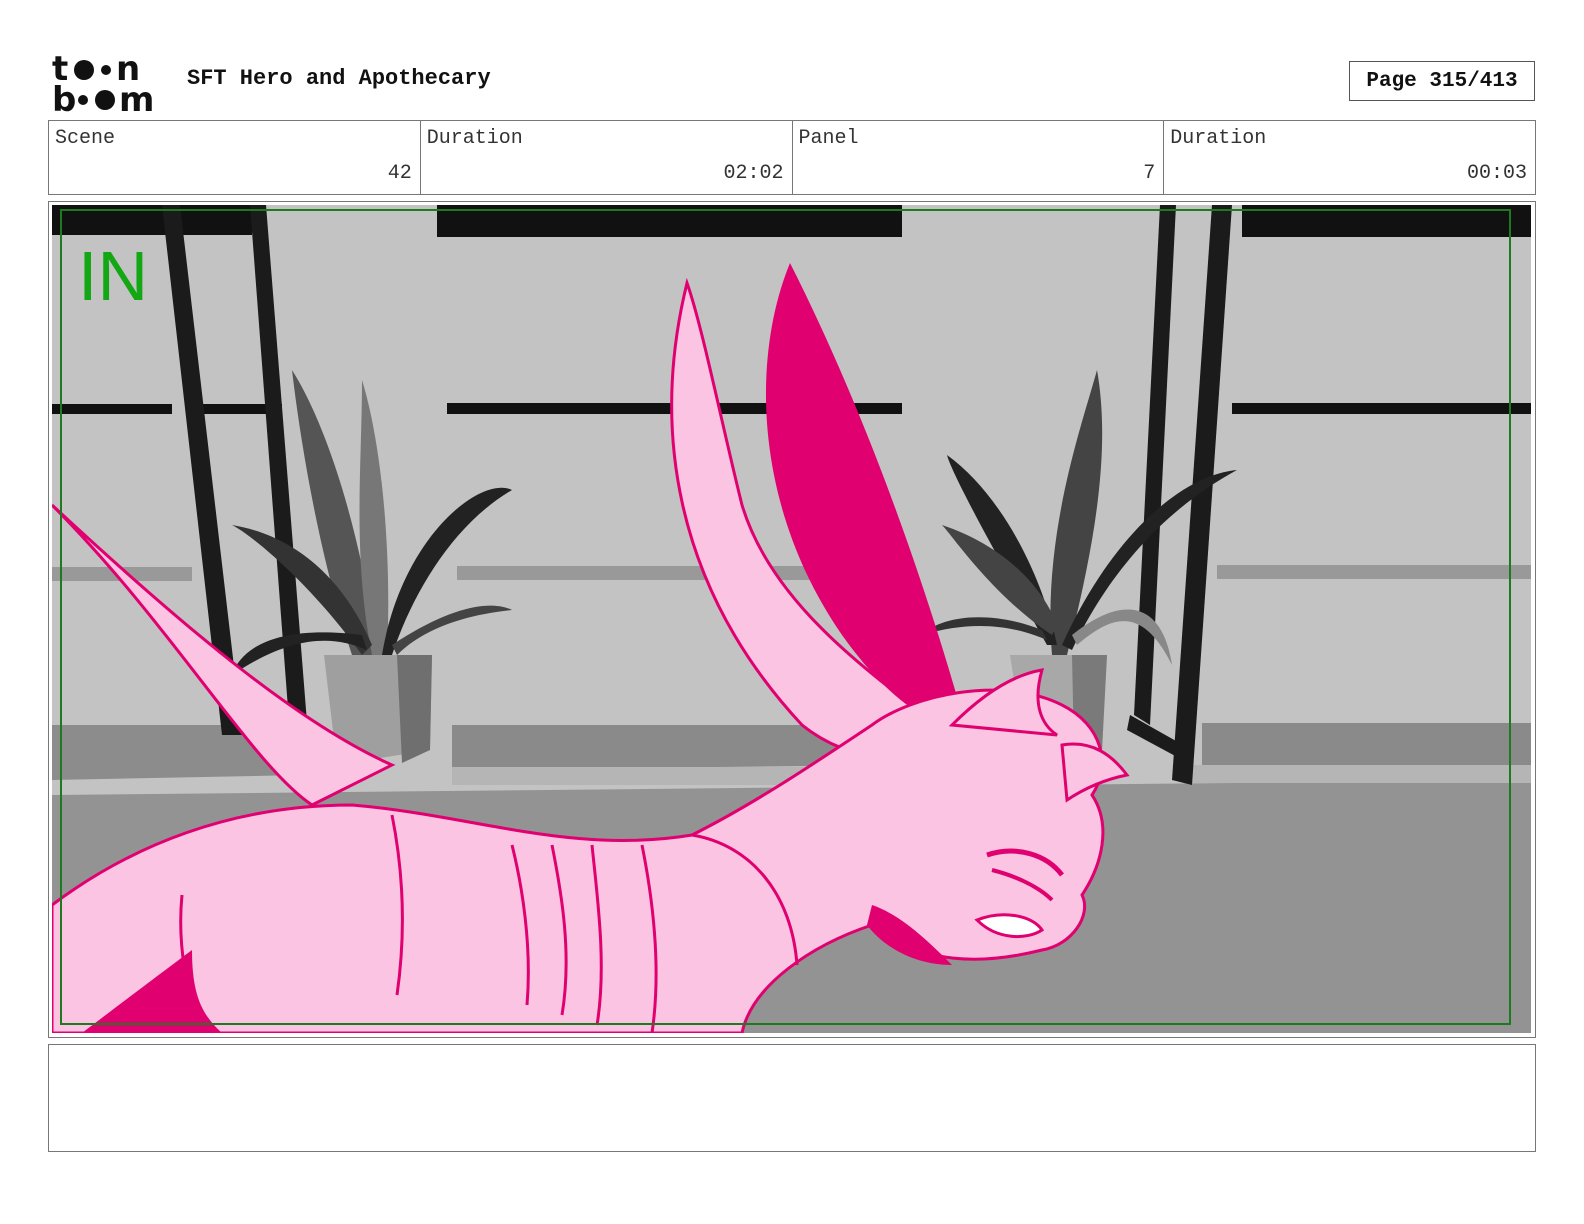 The height and width of the screenshot is (1224, 1584). Describe the element at coordinates (1361, 774) in the screenshot. I see `ledge-right-base` at that location.